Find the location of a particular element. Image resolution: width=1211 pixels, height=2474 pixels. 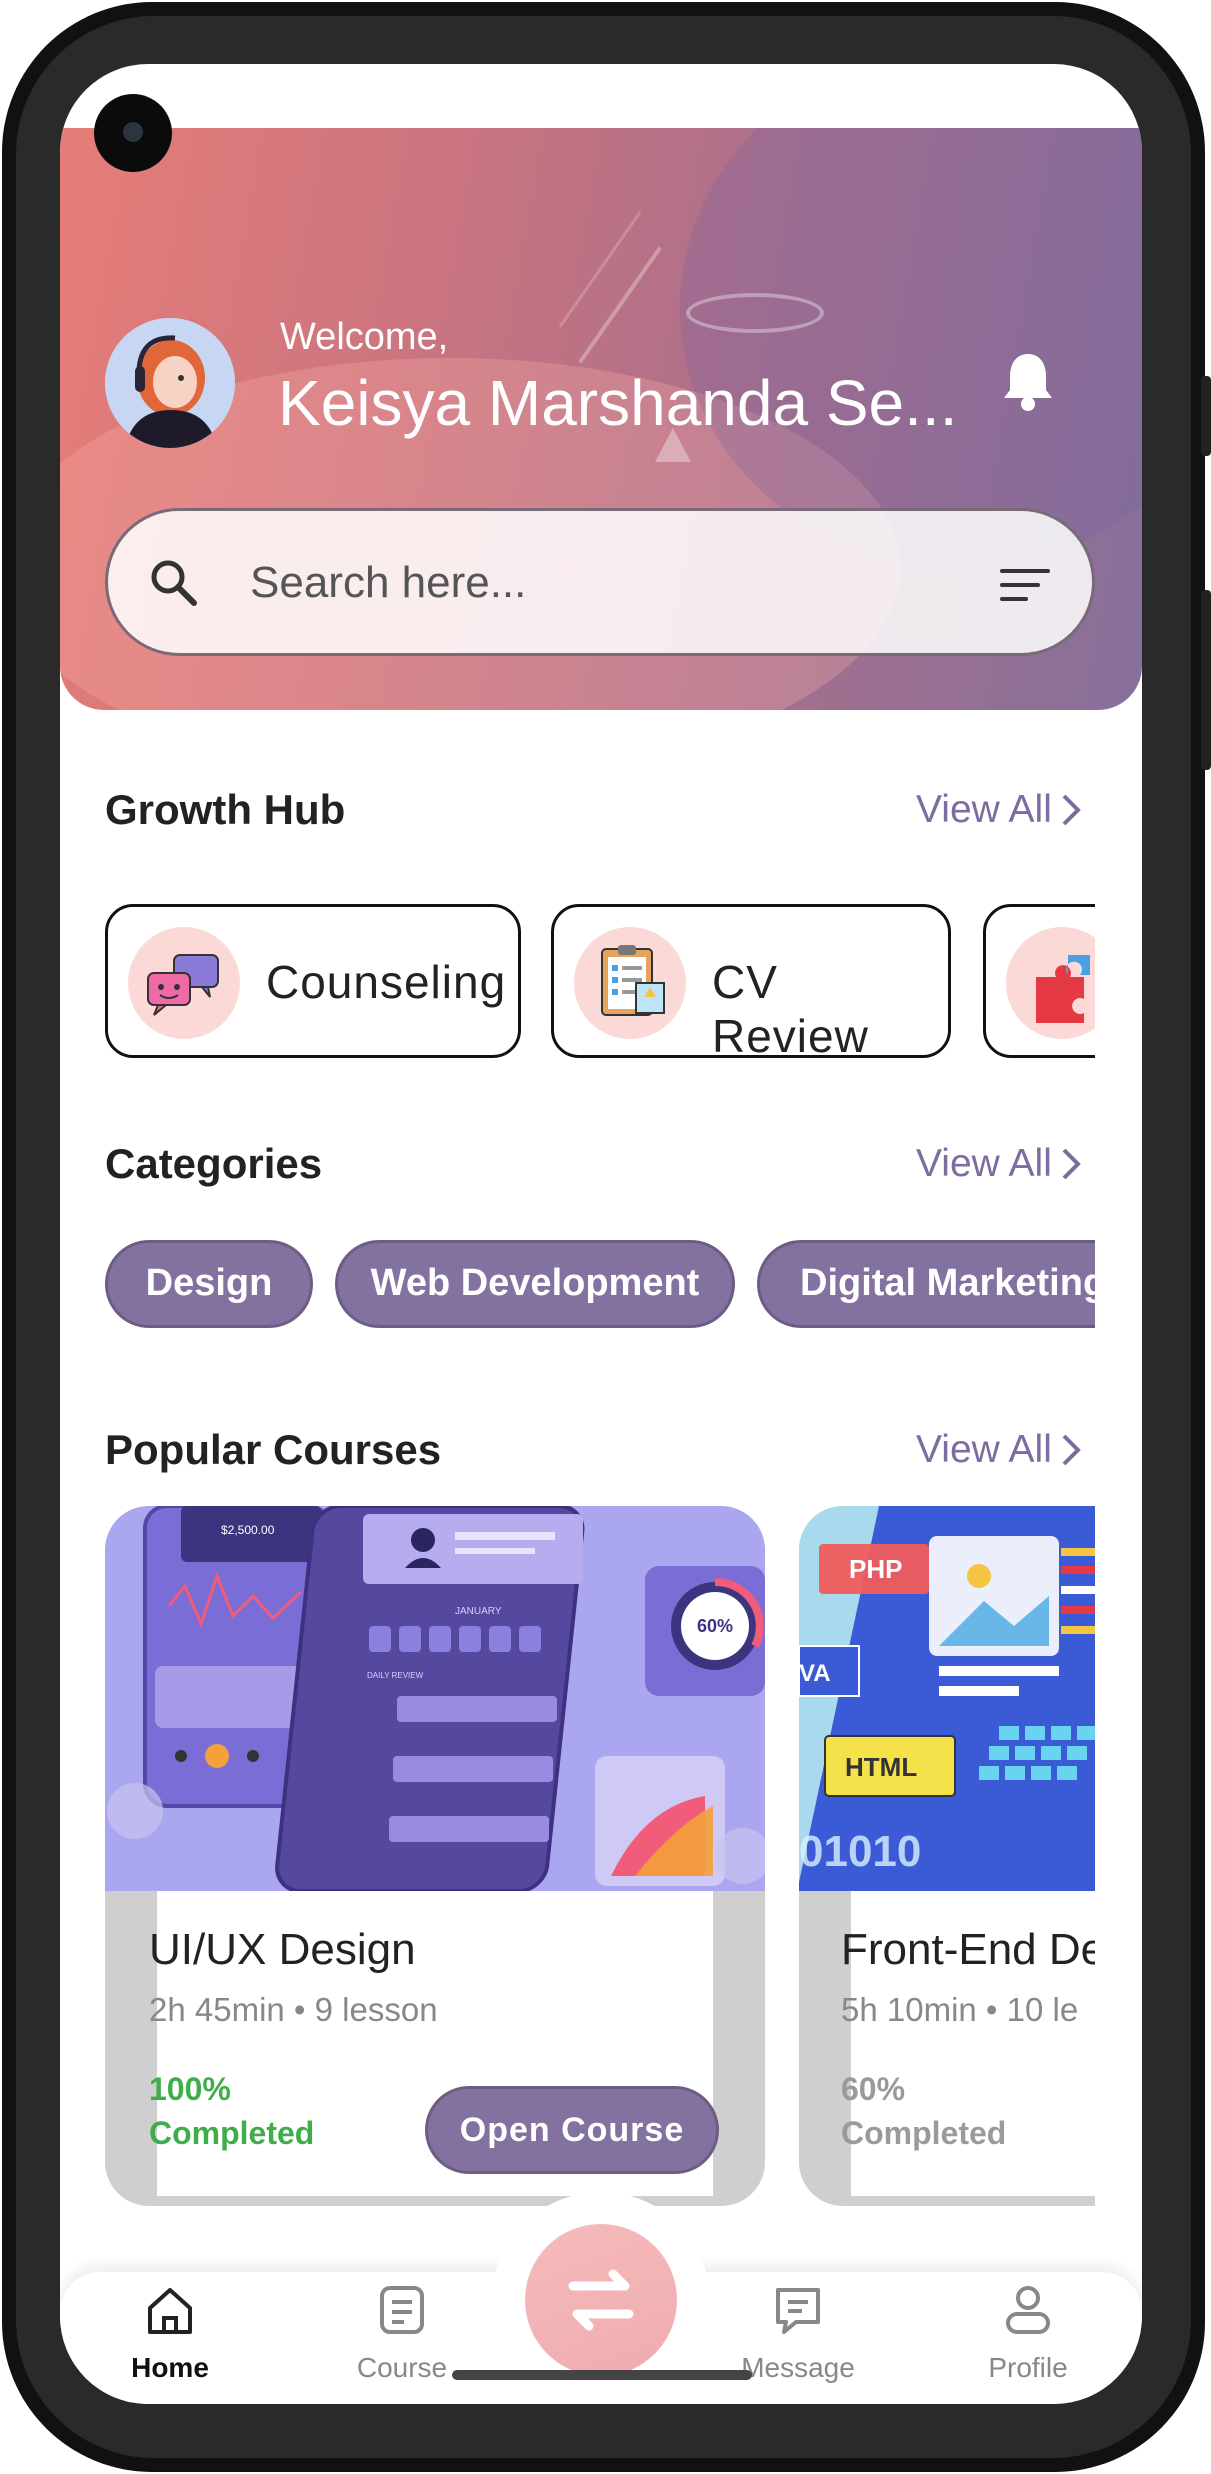

categories-list: Design Web Development Digital Marketing is located at coordinates (600, 1286).